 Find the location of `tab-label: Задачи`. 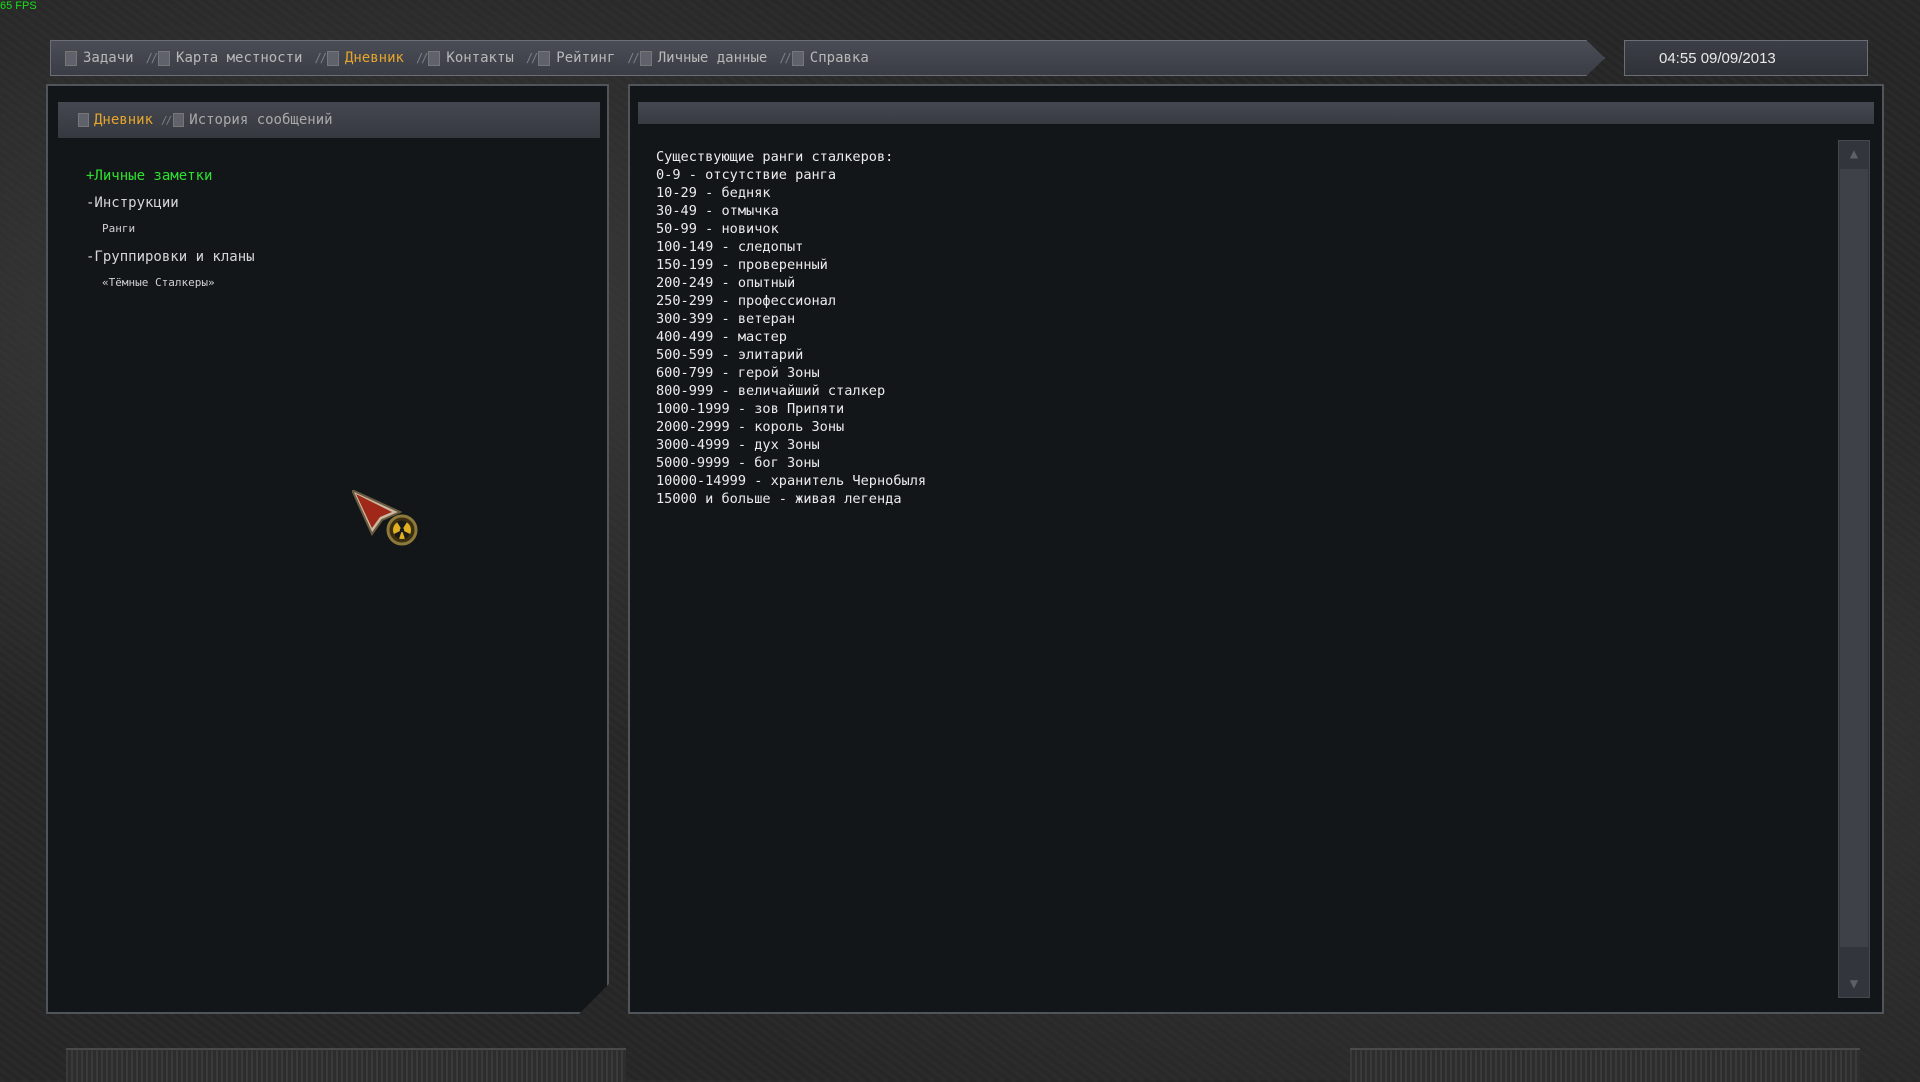

tab-label: Задачи is located at coordinates (108, 58).